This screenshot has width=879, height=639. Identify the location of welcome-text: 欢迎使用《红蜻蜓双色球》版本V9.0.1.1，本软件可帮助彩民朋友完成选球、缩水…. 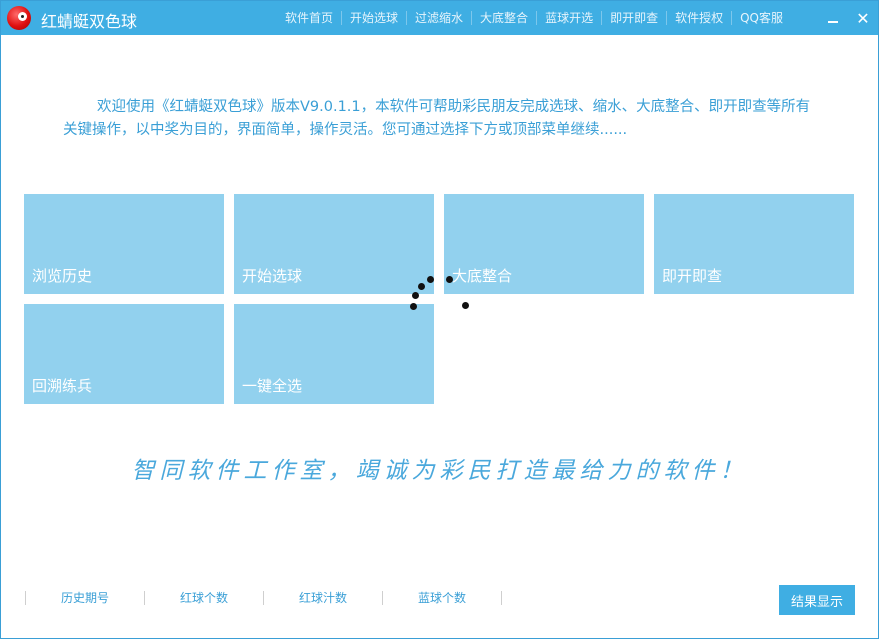
(437, 118).